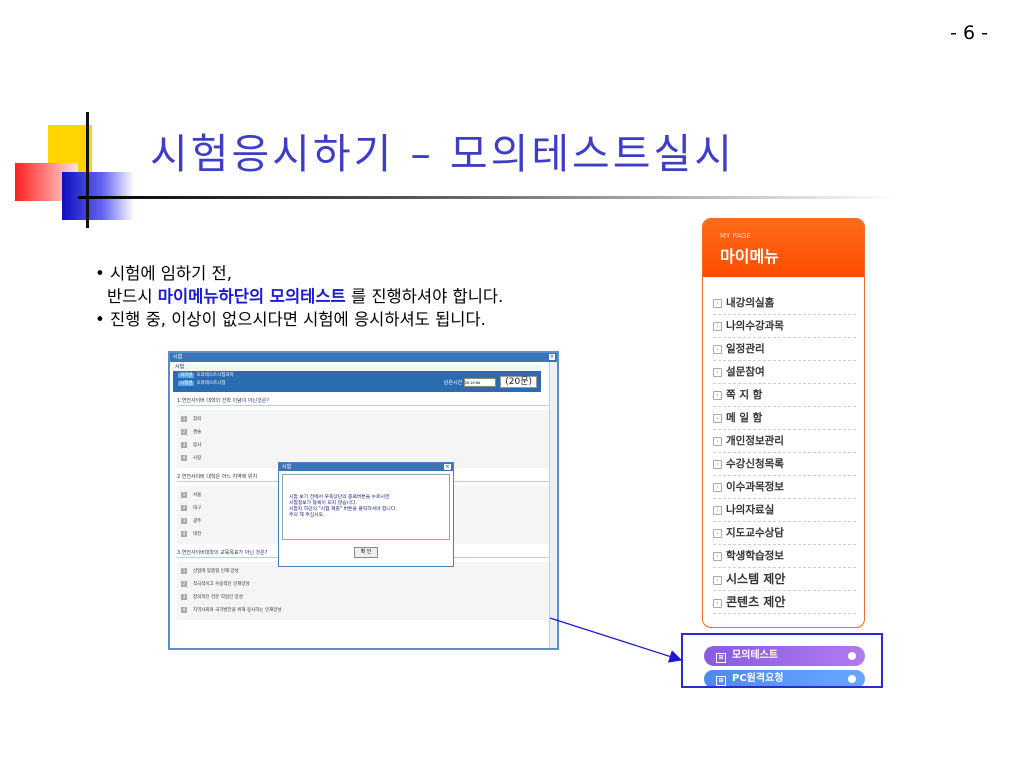 Image resolution: width=1024 pixels, height=768 pixels. What do you see at coordinates (479, 382) in the screenshot?
I see `timer-field` at bounding box center [479, 382].